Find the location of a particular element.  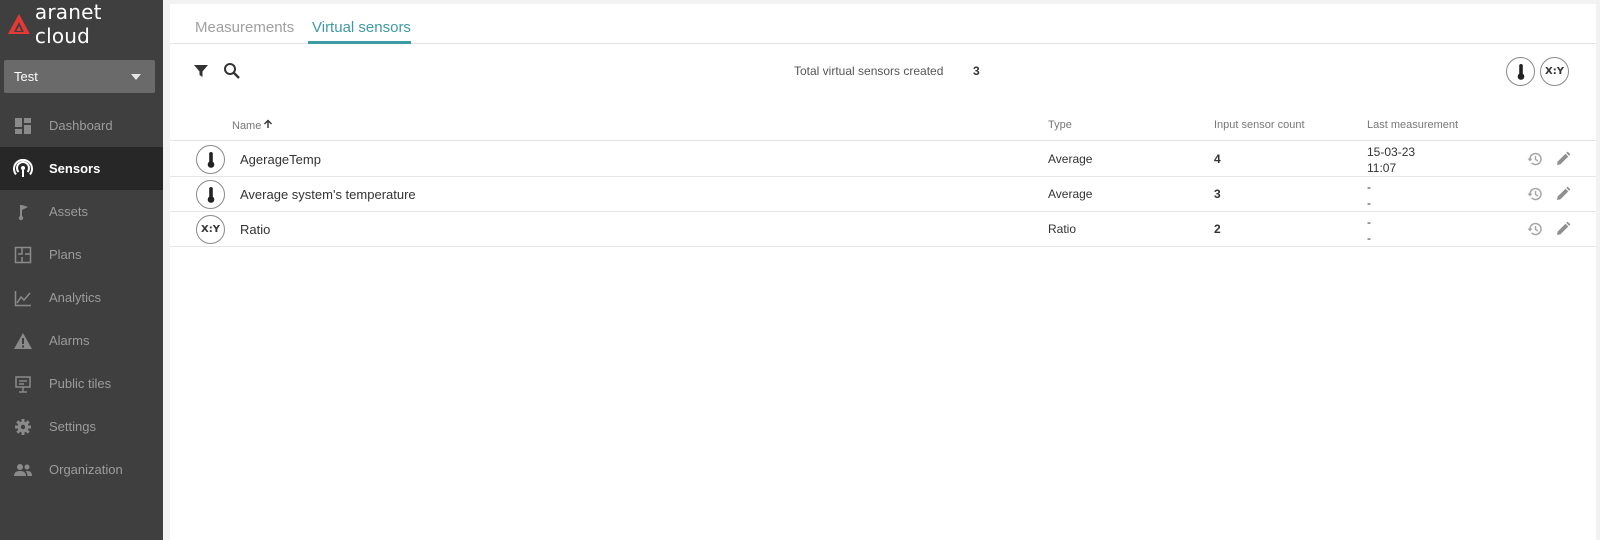

sidebar-item-label: Settings is located at coordinates (72, 426).